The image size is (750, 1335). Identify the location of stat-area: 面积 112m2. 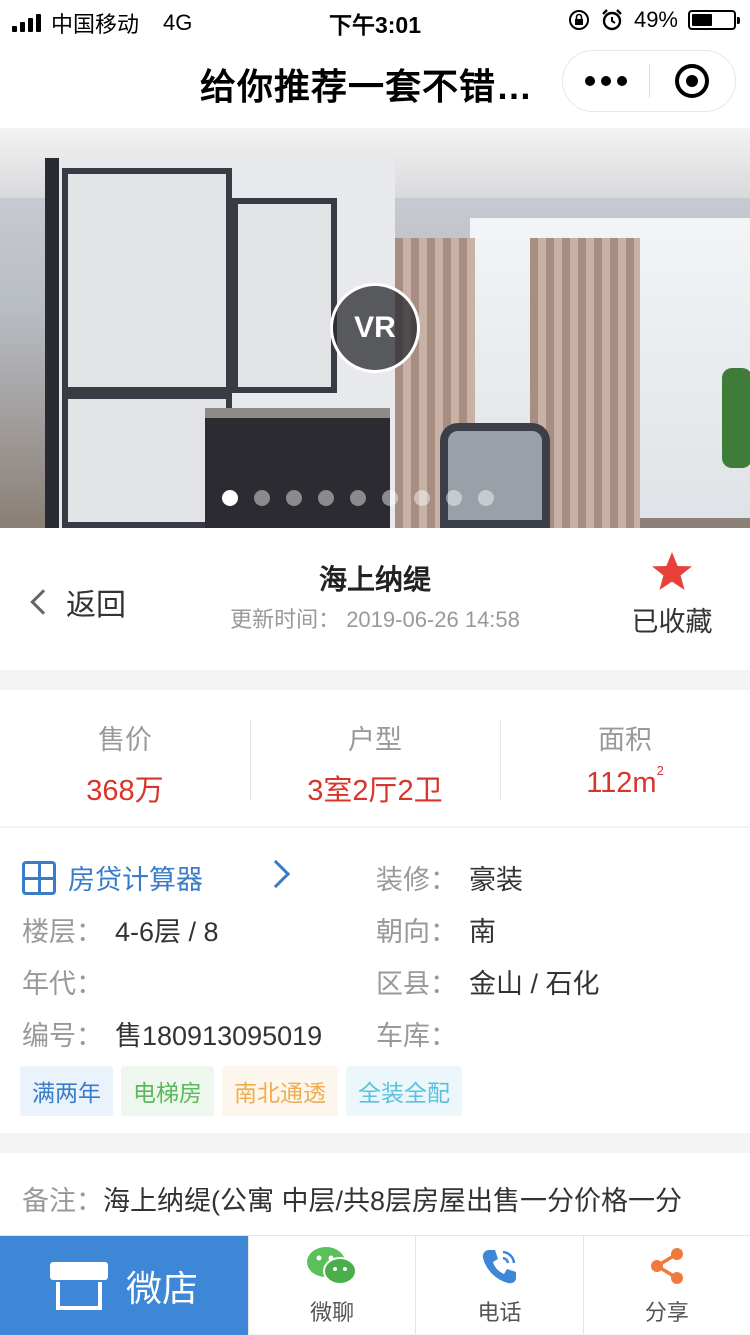
(625, 758).